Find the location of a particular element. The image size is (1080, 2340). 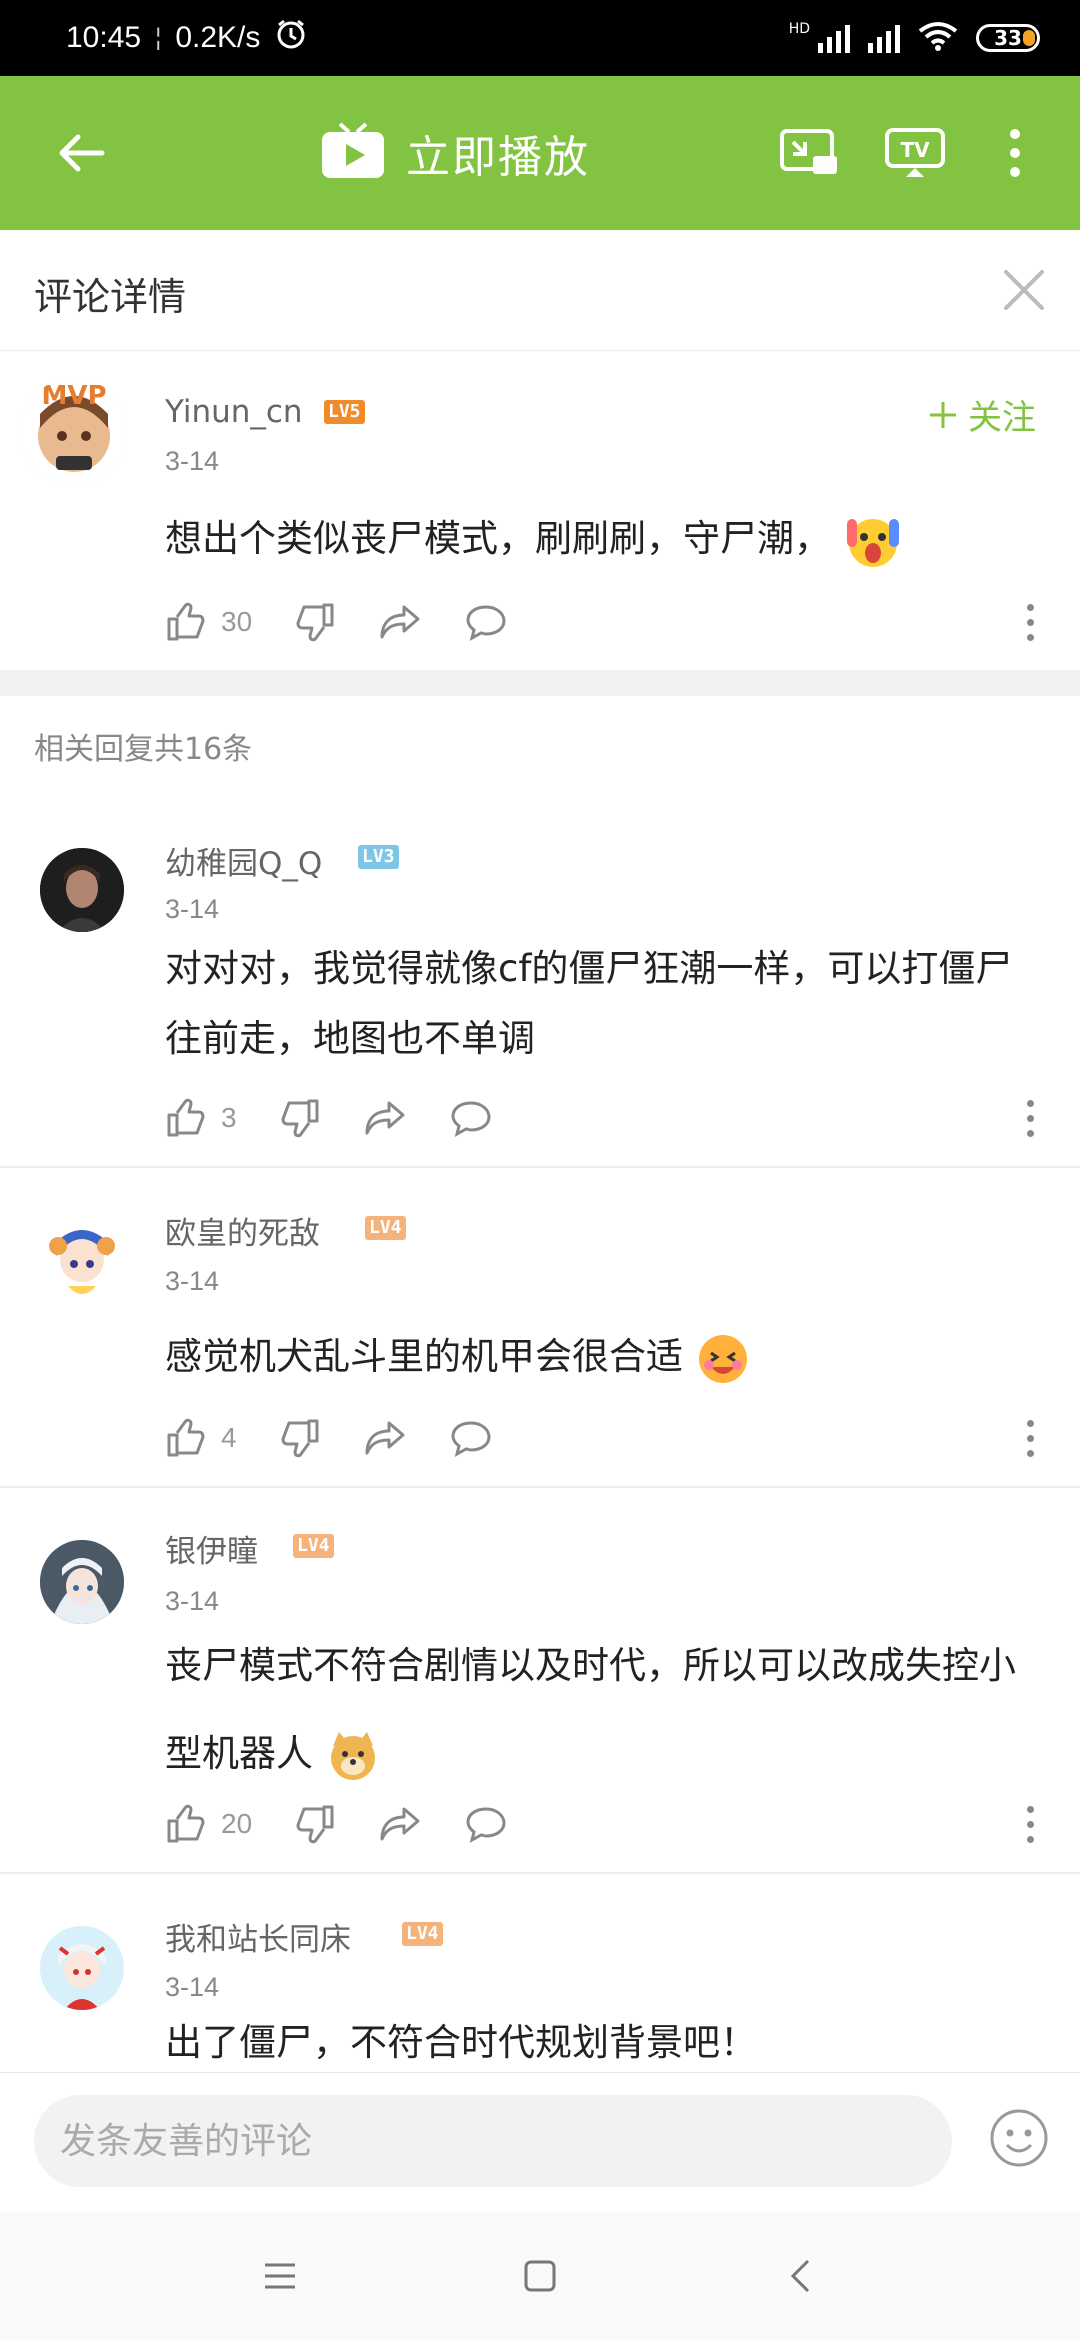

comment-actions: 30 is located at coordinates (357, 622).